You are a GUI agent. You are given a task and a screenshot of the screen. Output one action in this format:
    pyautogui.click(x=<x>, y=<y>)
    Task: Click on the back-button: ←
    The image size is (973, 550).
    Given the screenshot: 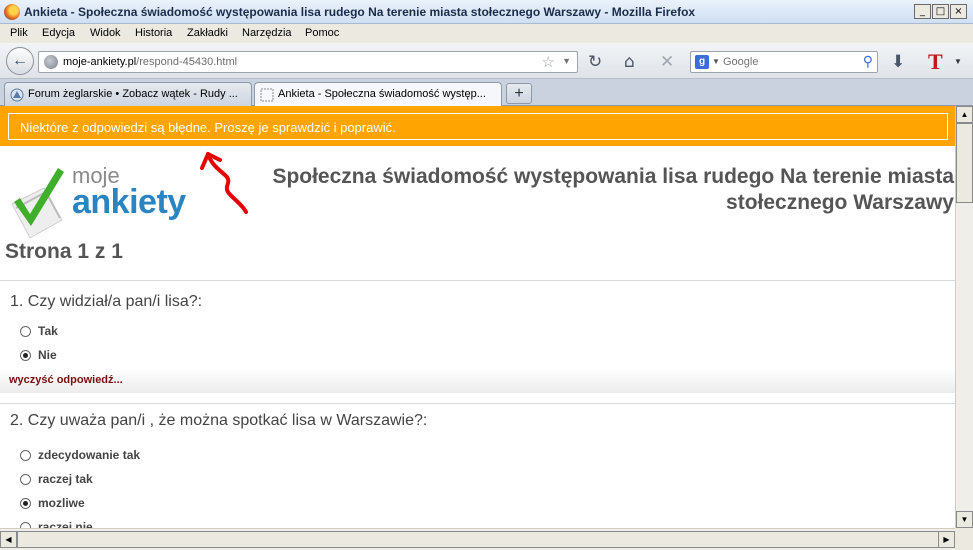 What is the action you would take?
    pyautogui.click(x=20, y=61)
    